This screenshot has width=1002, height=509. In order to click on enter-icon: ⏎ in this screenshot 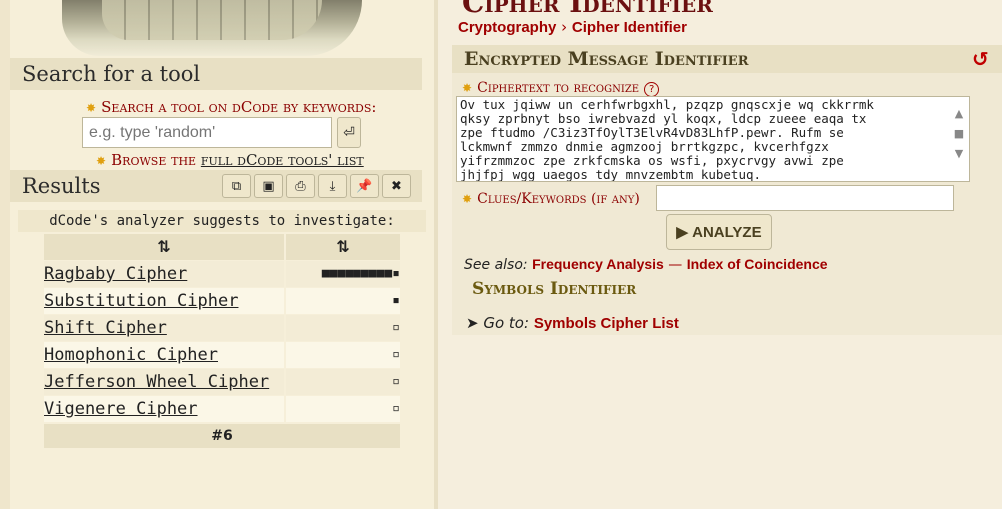, I will do `click(349, 132)`.